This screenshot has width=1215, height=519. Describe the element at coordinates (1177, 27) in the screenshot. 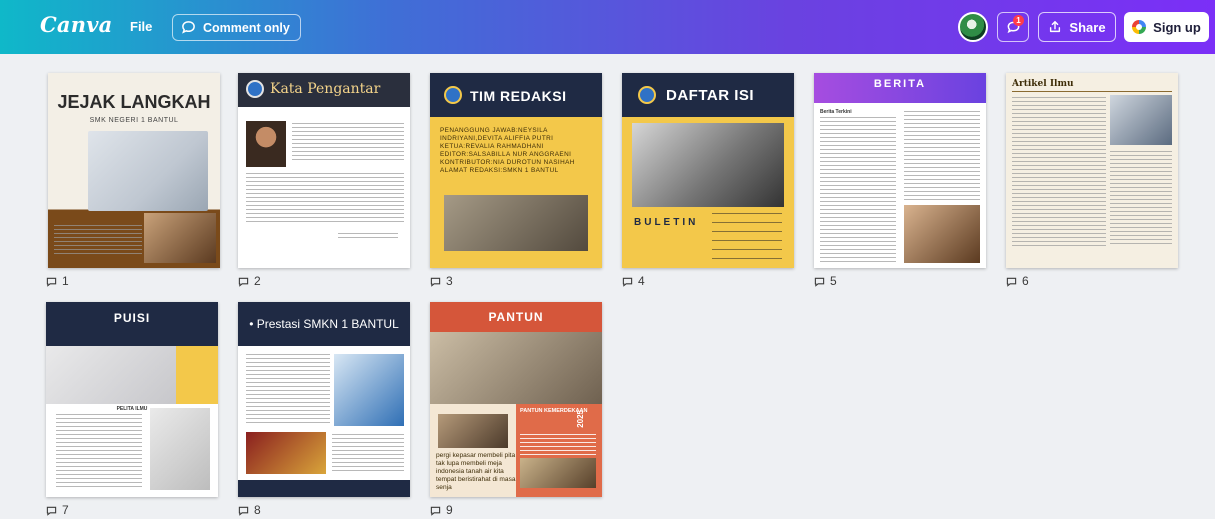

I see `sign-up-label: Sign up` at that location.